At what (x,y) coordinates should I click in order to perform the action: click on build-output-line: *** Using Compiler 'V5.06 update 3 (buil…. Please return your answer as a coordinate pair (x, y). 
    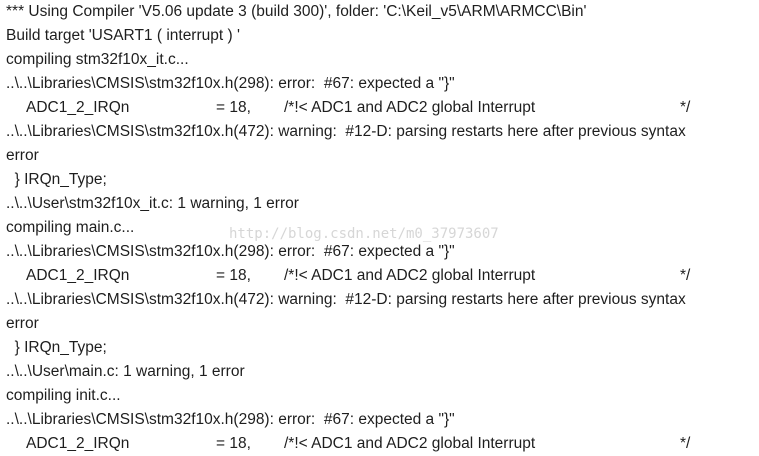
    Looking at the image, I should click on (296, 11).